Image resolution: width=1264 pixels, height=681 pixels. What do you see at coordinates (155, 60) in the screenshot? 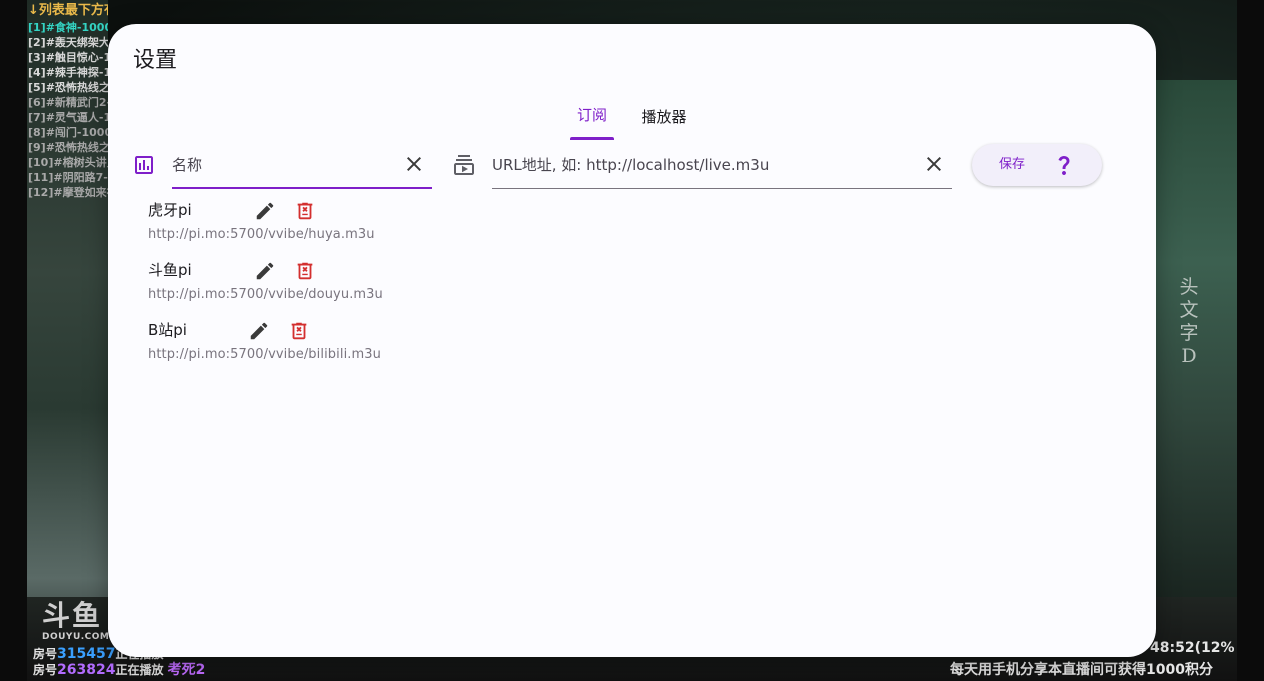
I see `dialog-title: 设置` at bounding box center [155, 60].